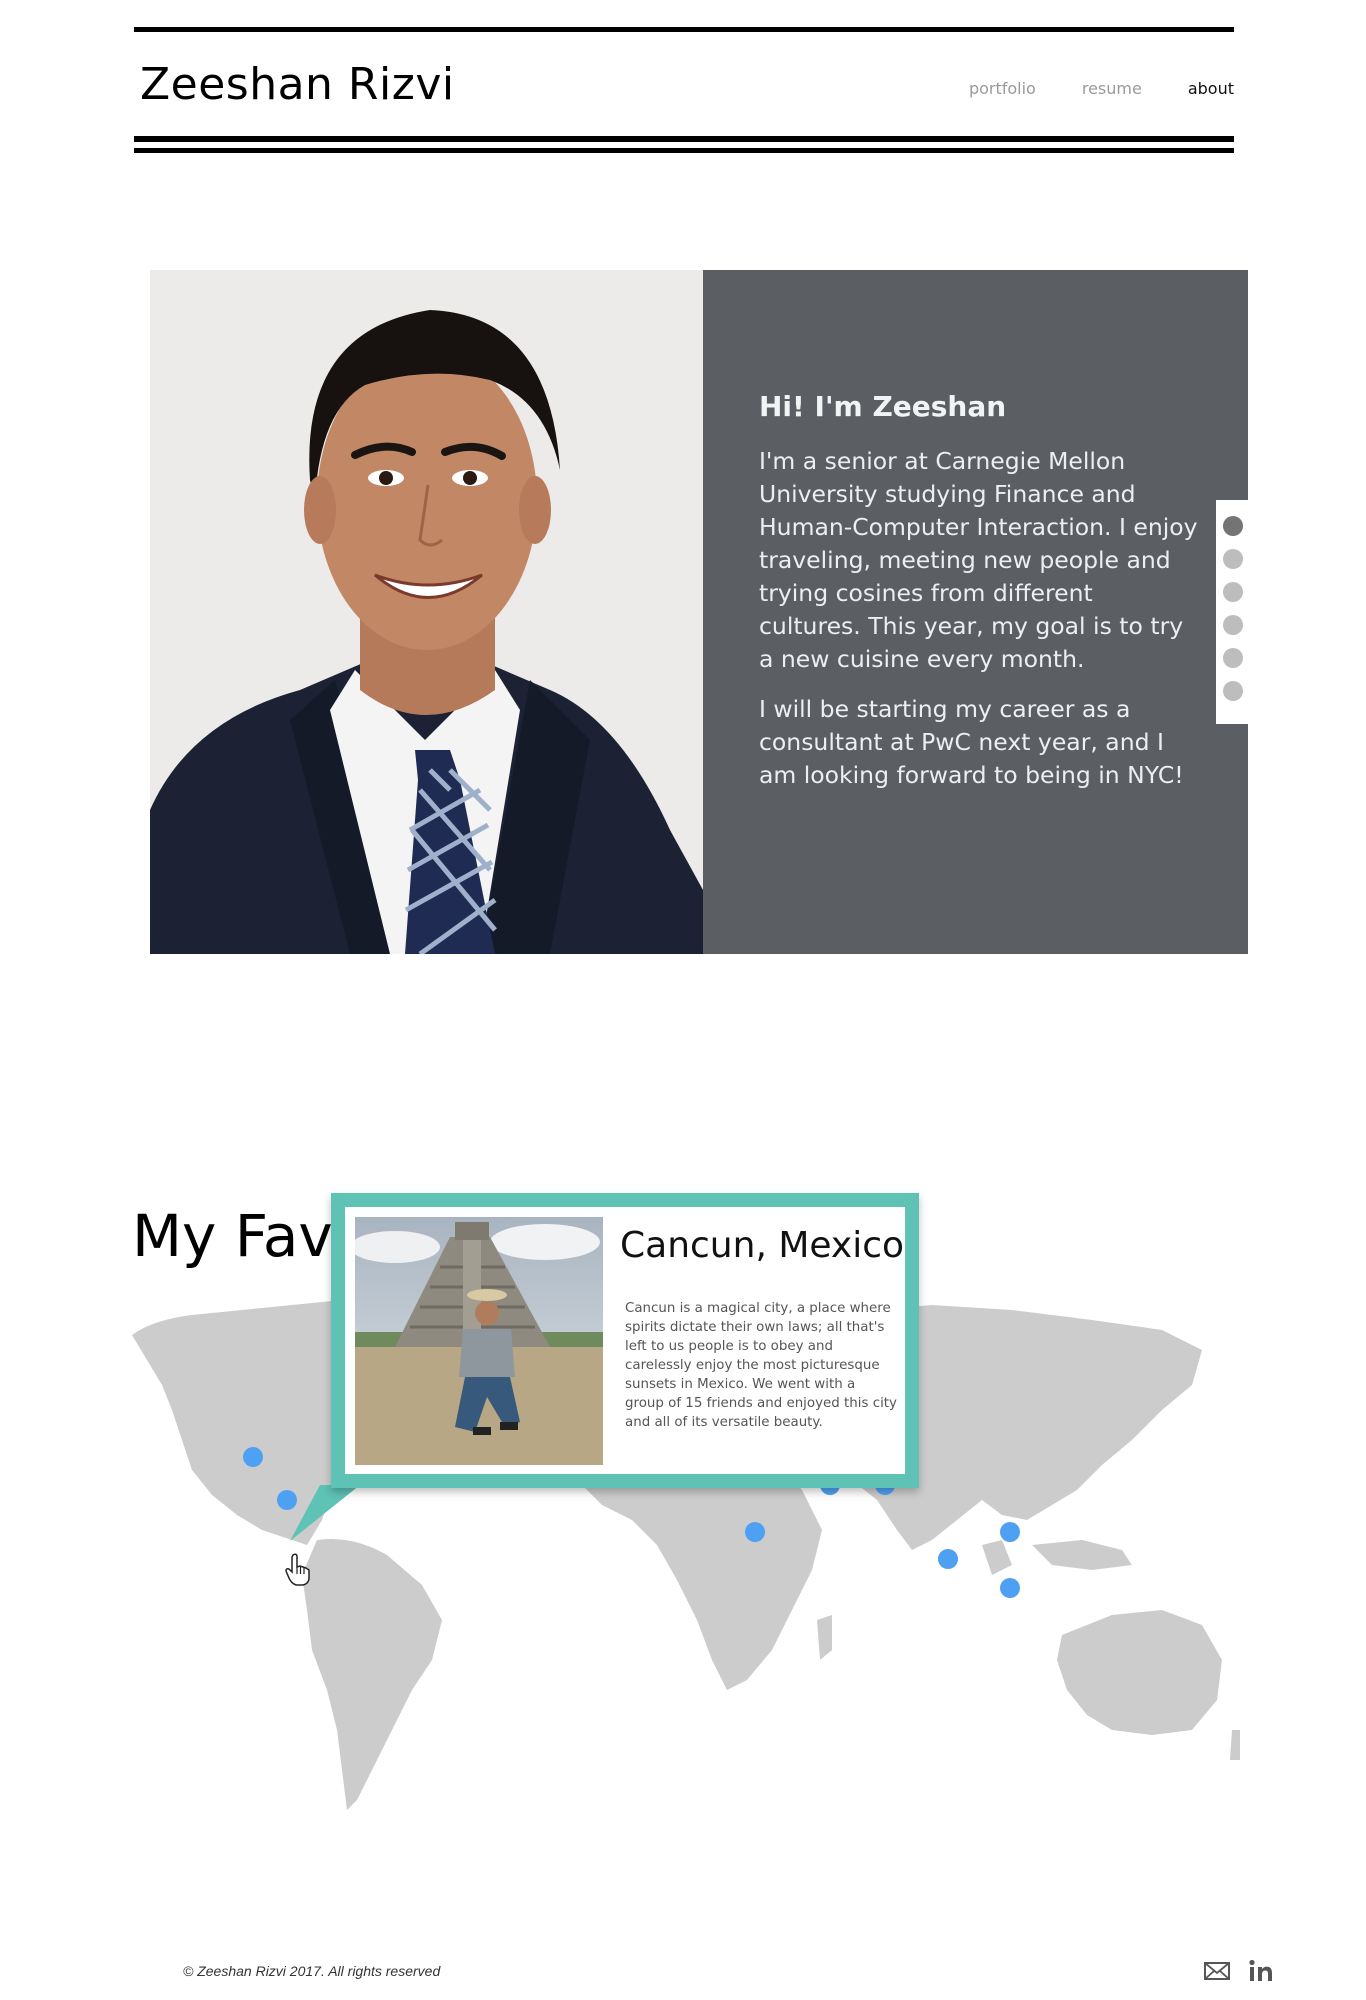  I want to click on slide-dots, so click(1232, 612).